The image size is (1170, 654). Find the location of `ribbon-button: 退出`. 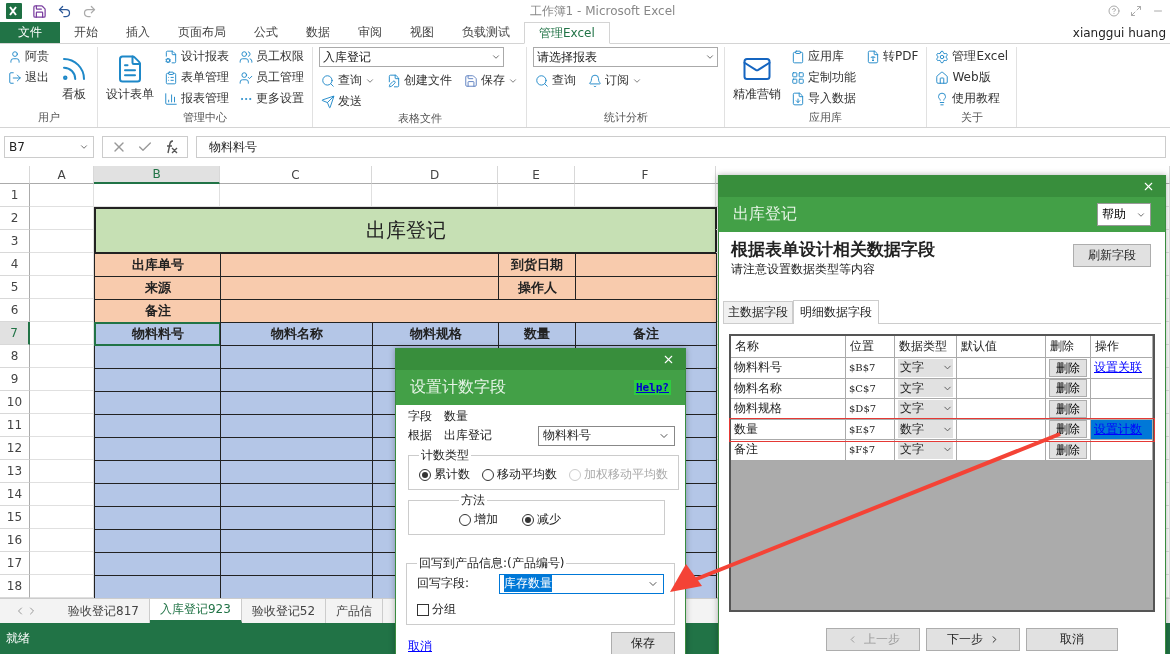

ribbon-button: 退出 is located at coordinates (28, 77).